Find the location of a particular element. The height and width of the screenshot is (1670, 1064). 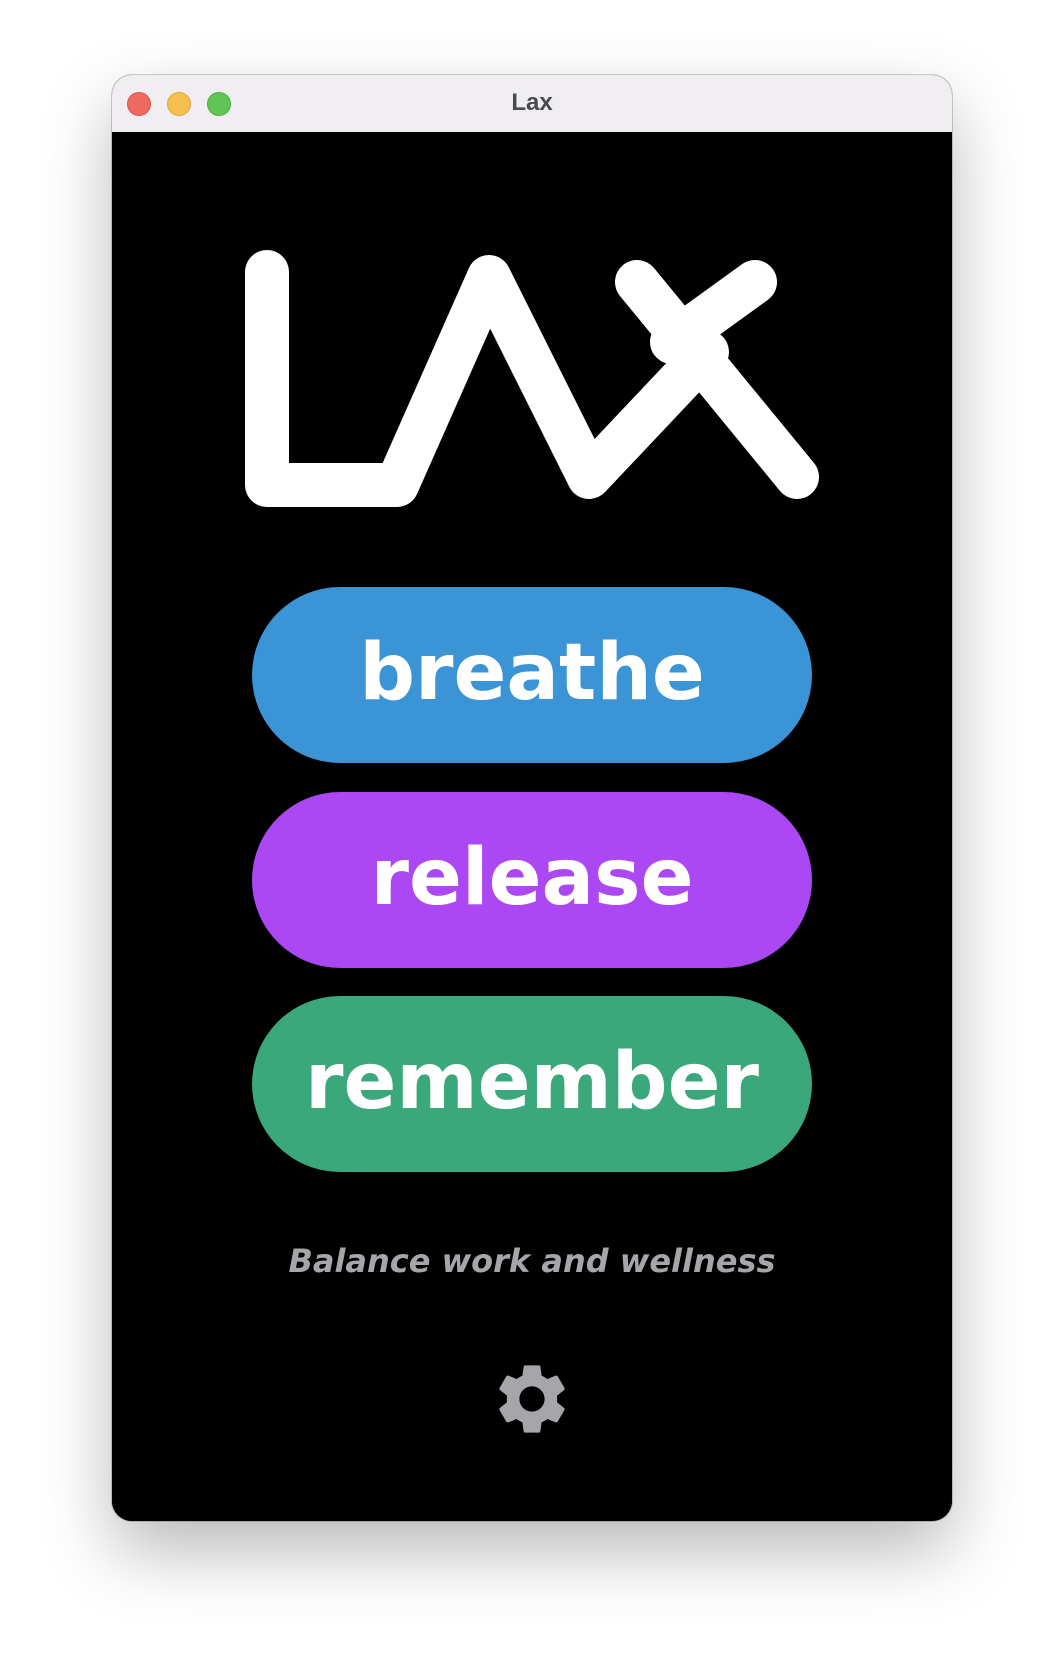

remember-label: remember is located at coordinates (532, 1082).